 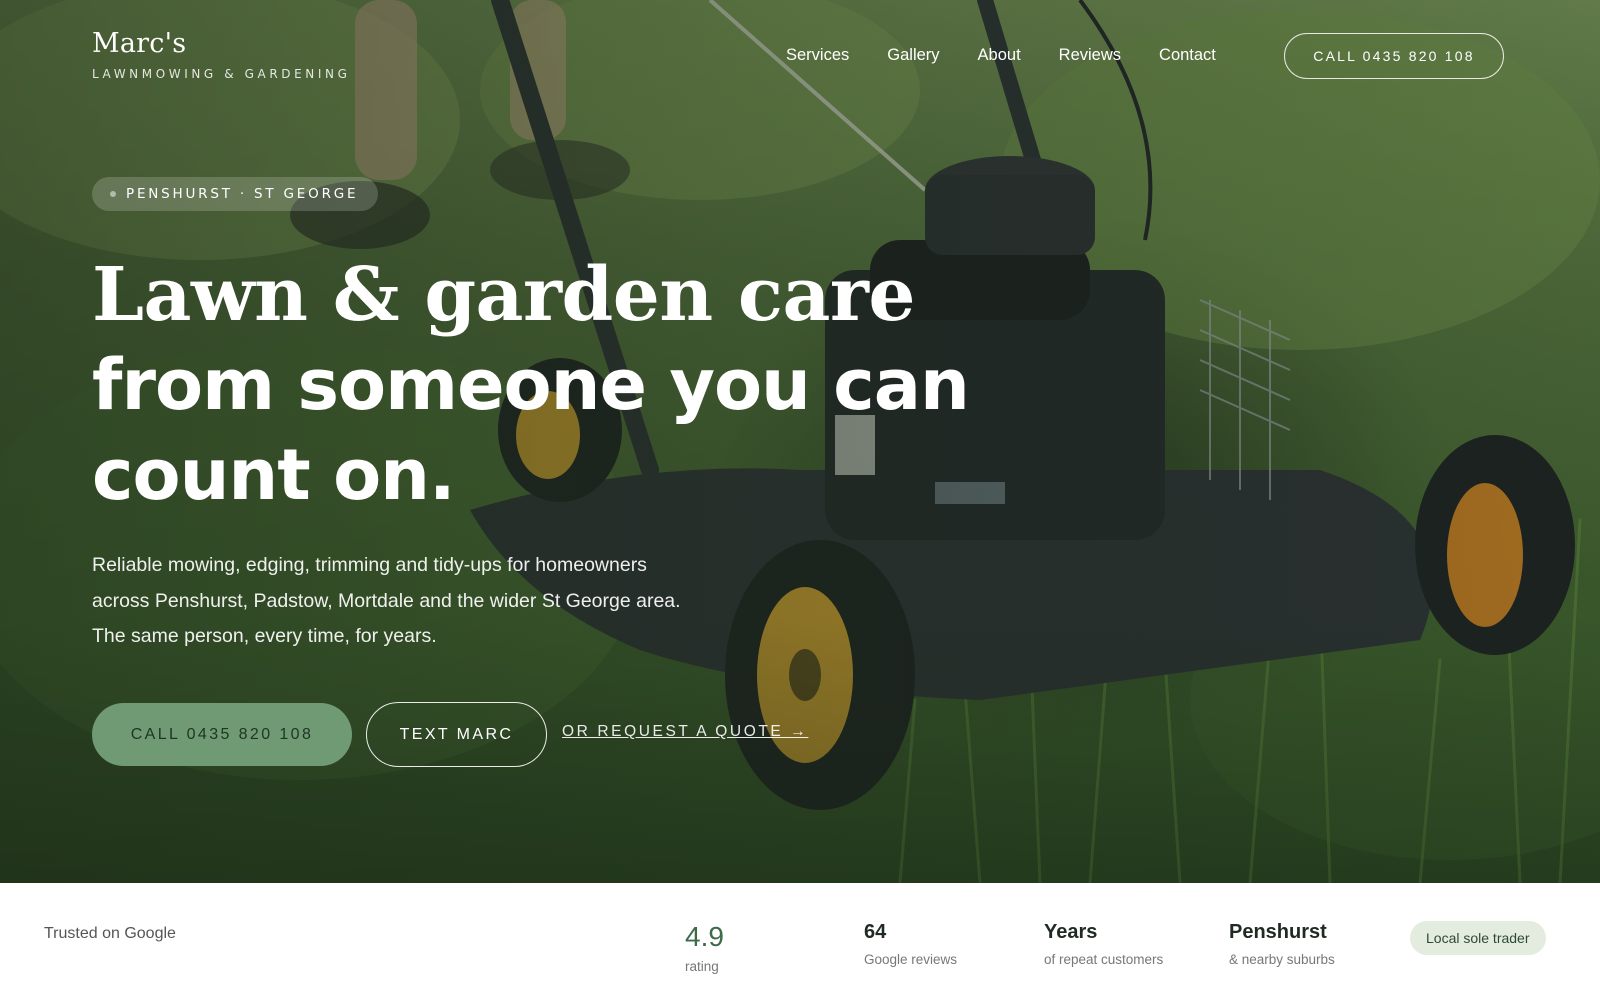 I want to click on location-badge: PENSHURST · ST GEORGE, so click(x=235, y=194).